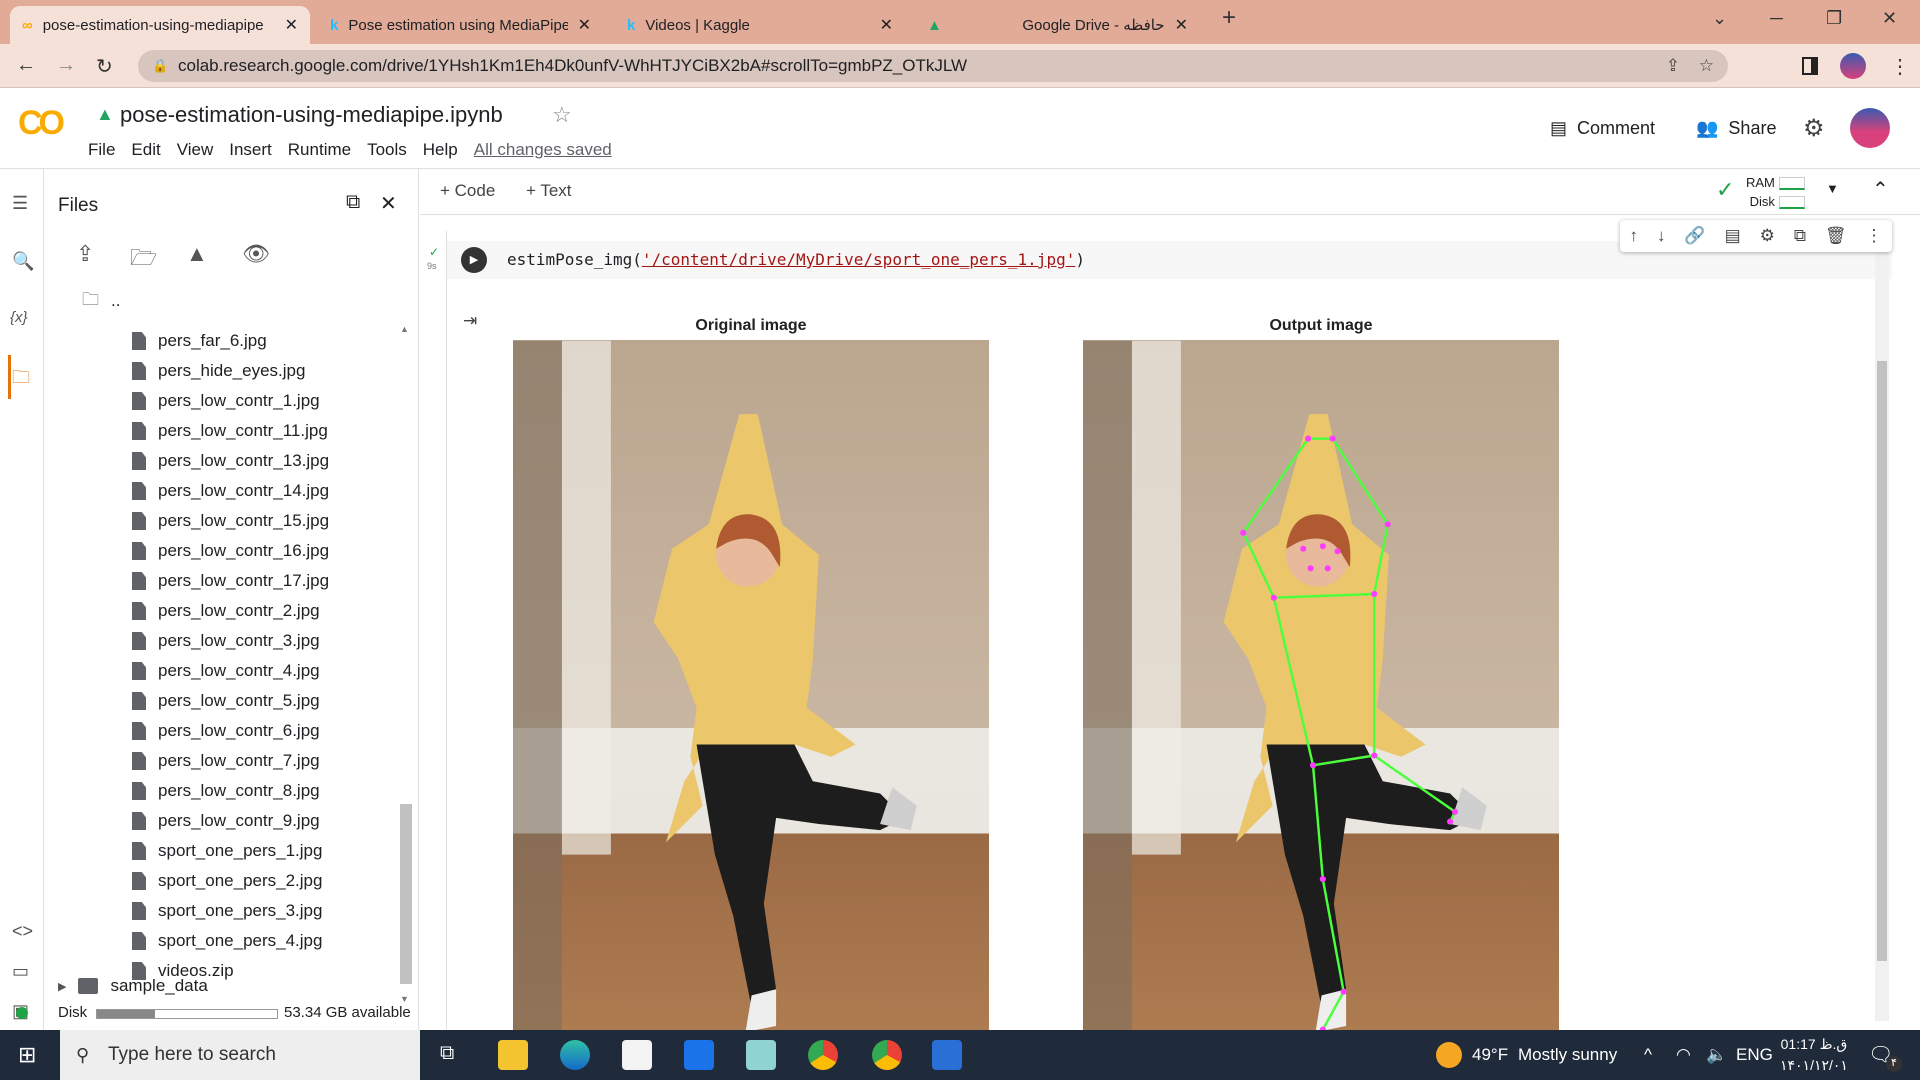  What do you see at coordinates (1889, 18) in the screenshot?
I see `close-window-icon: ✕` at bounding box center [1889, 18].